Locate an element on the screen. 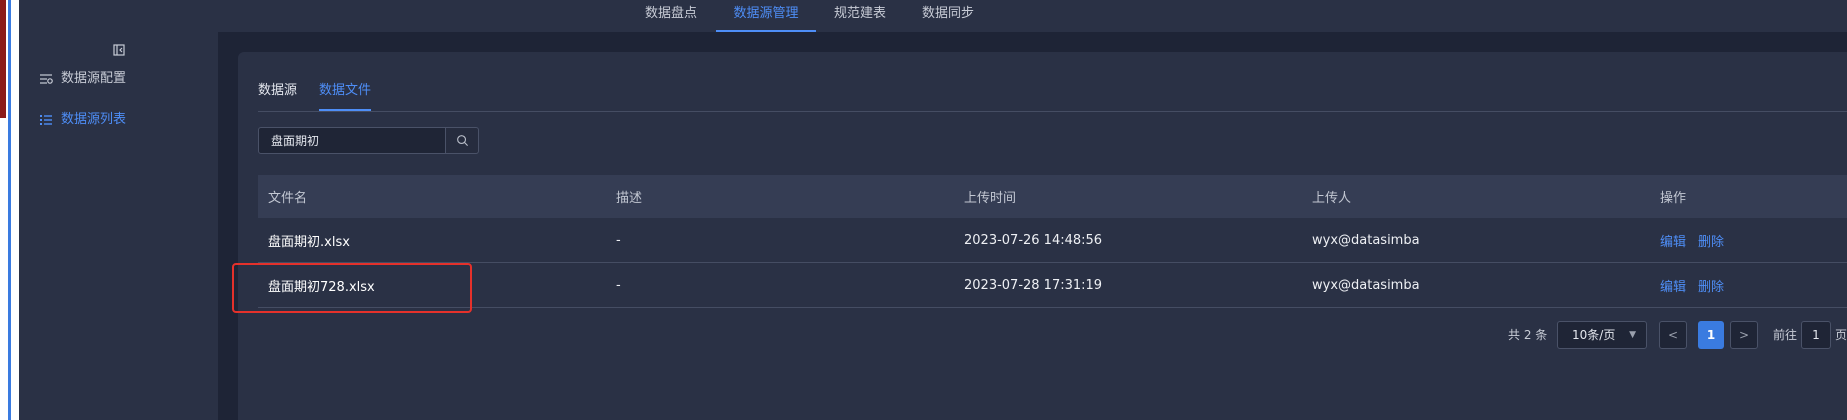  top-tab-standard-table: 规范建表 is located at coordinates (860, 16).